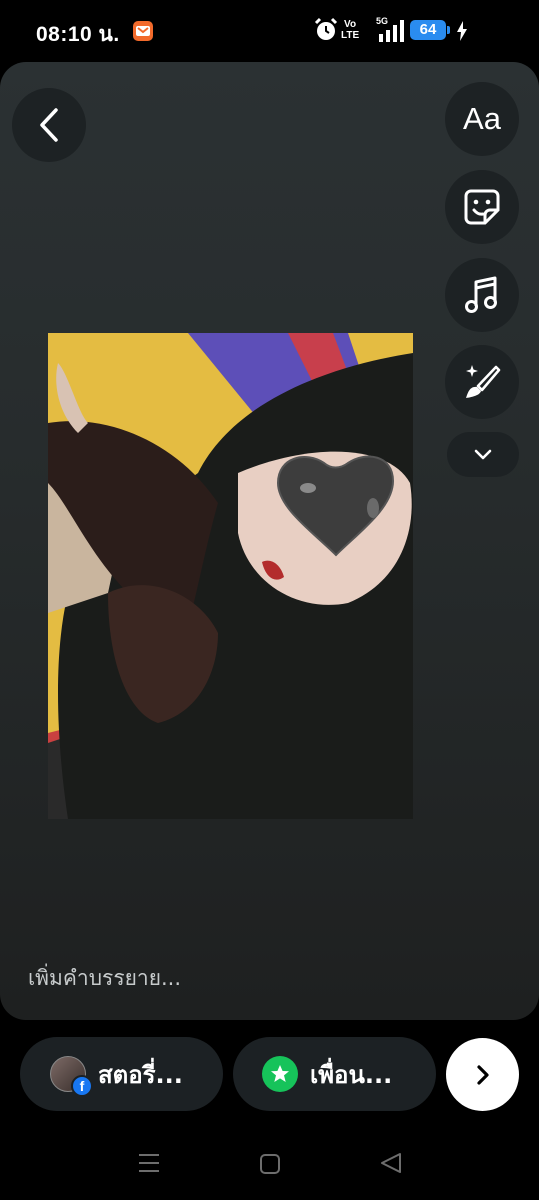 This screenshot has height=1200, width=539. I want to click on music-note-icon, so click(481, 294).